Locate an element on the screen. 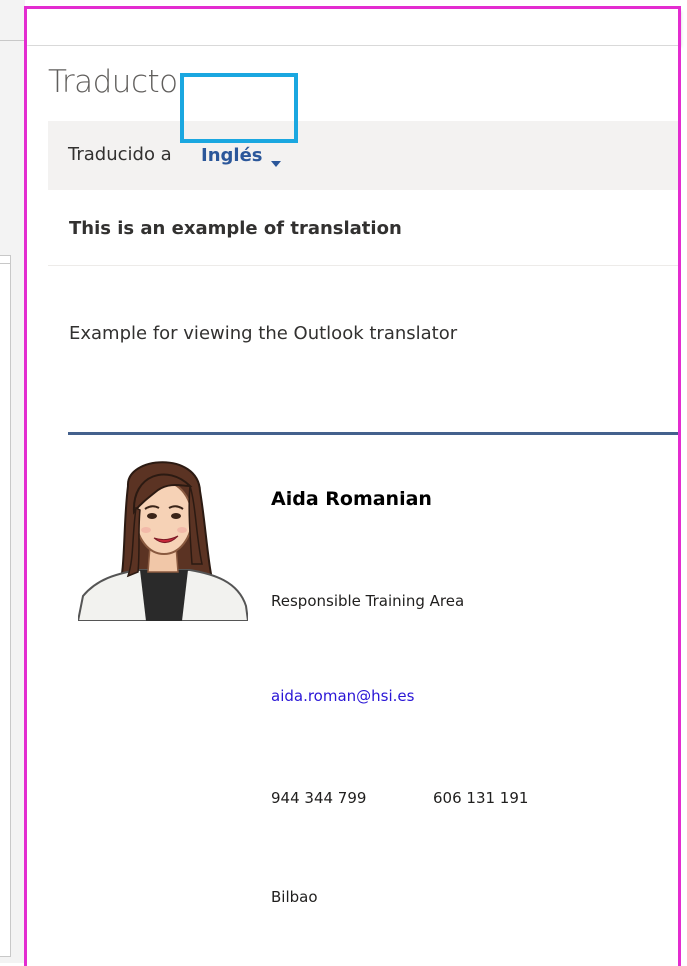  document-corner is located at coordinates (5, 259).